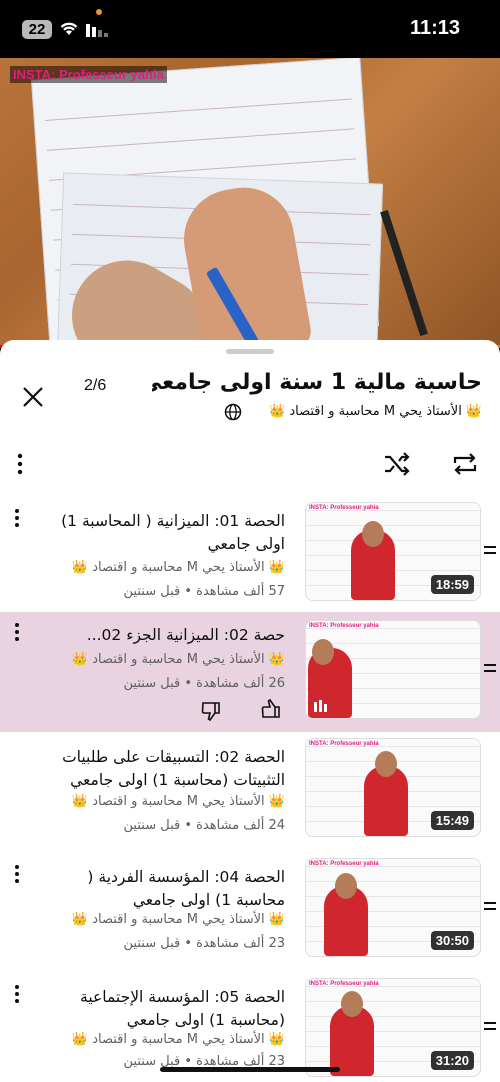  I want to click on playlist-channel: 👑 الأستاذ يحي M محاسبة و اقتصاد 👑, so click(375, 411).